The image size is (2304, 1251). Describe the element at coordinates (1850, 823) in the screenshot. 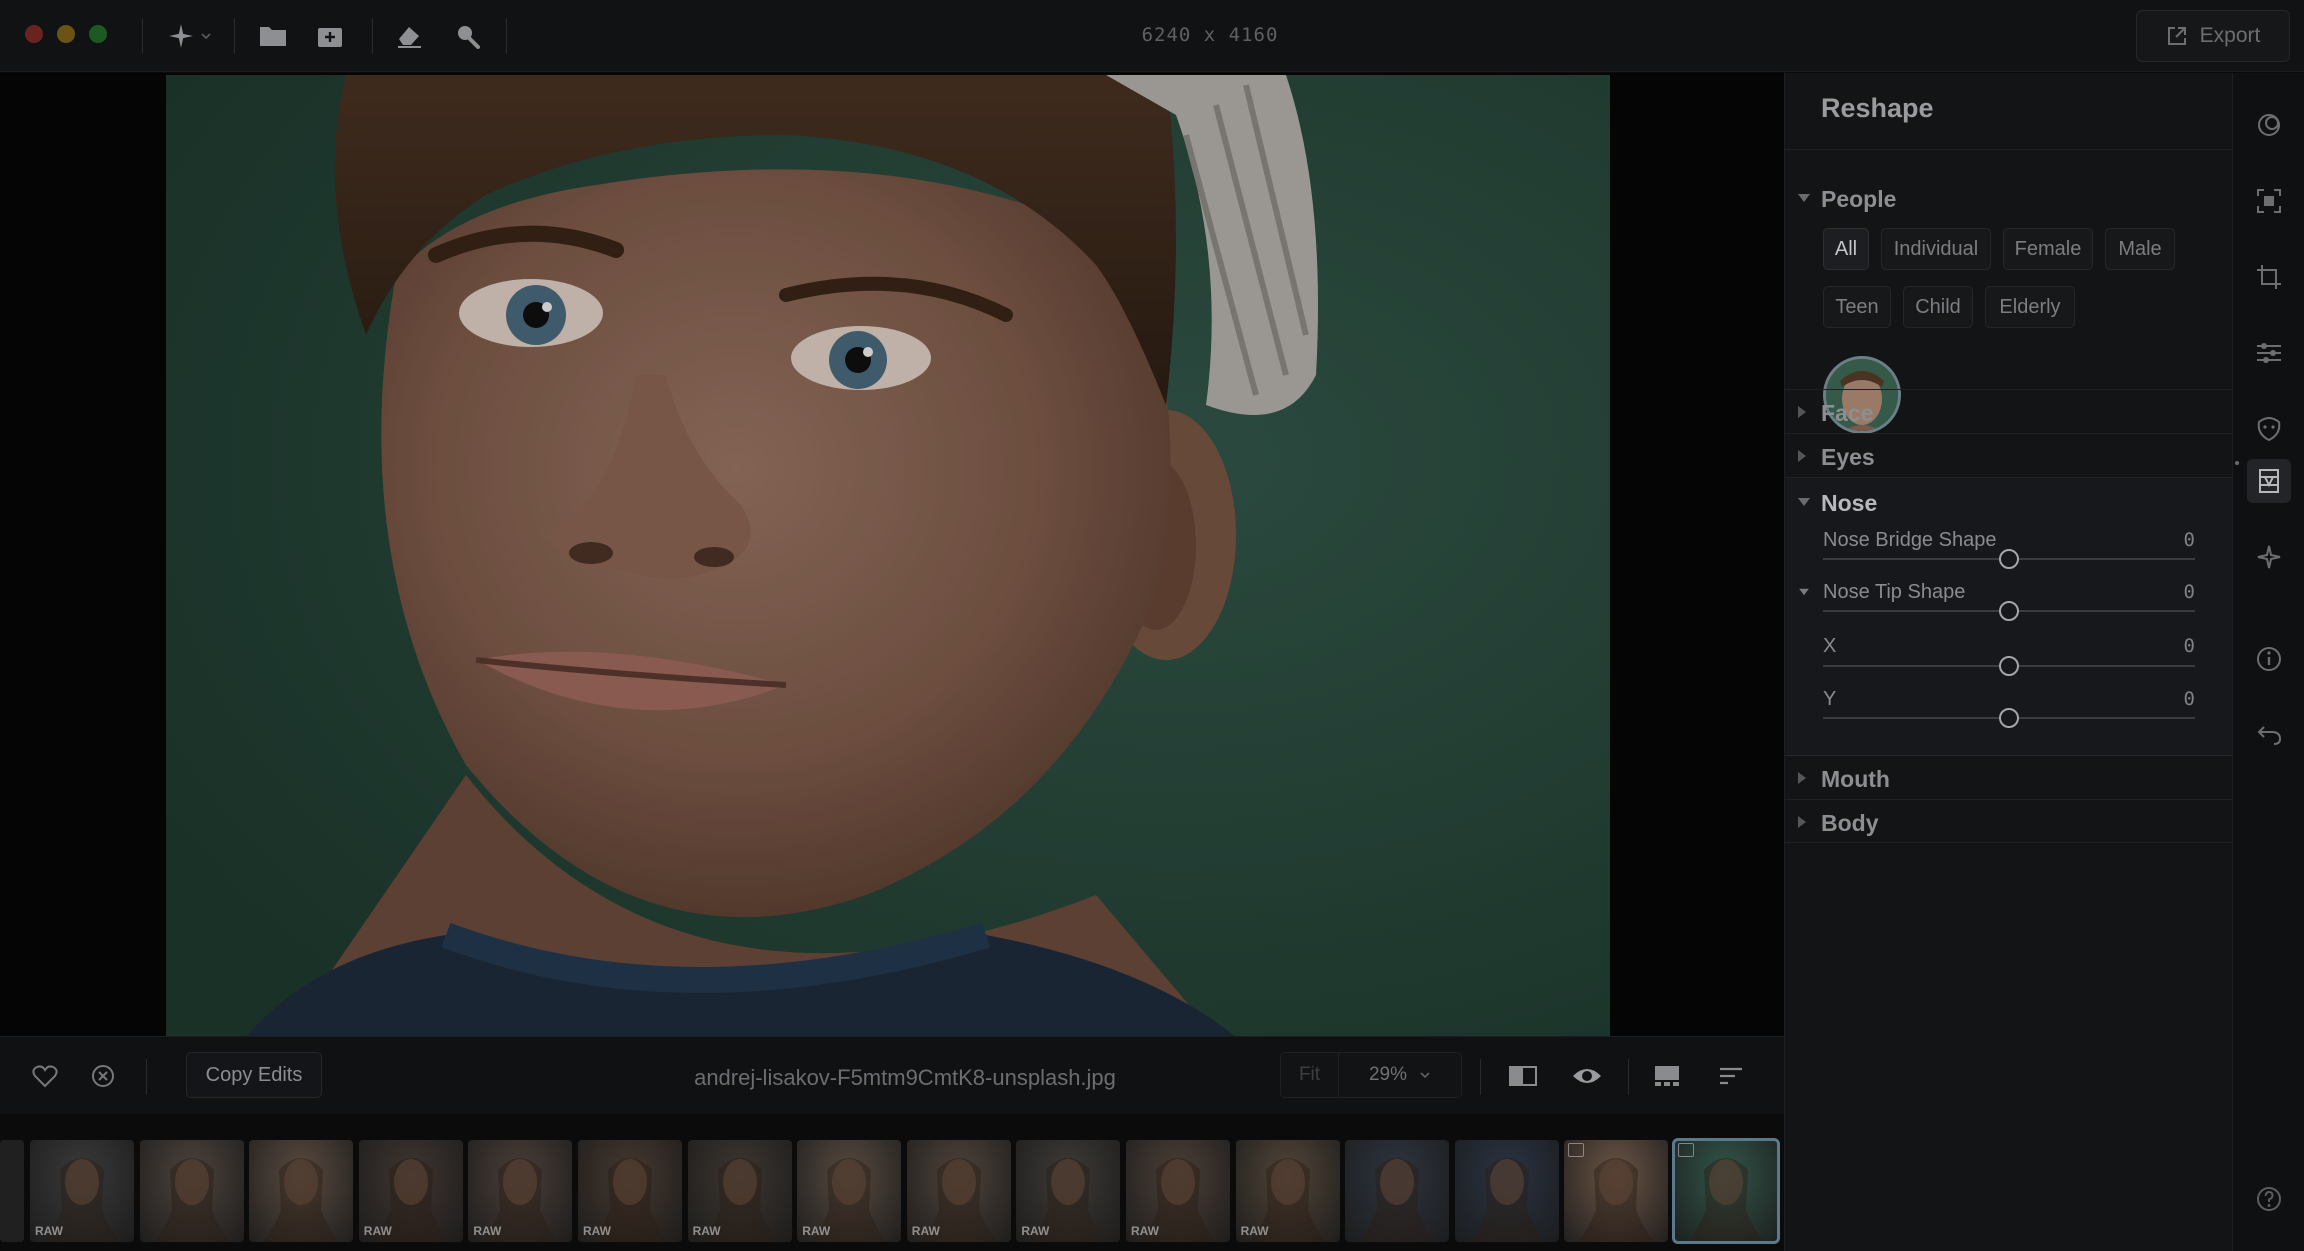

I see `body-section-header: Body` at that location.